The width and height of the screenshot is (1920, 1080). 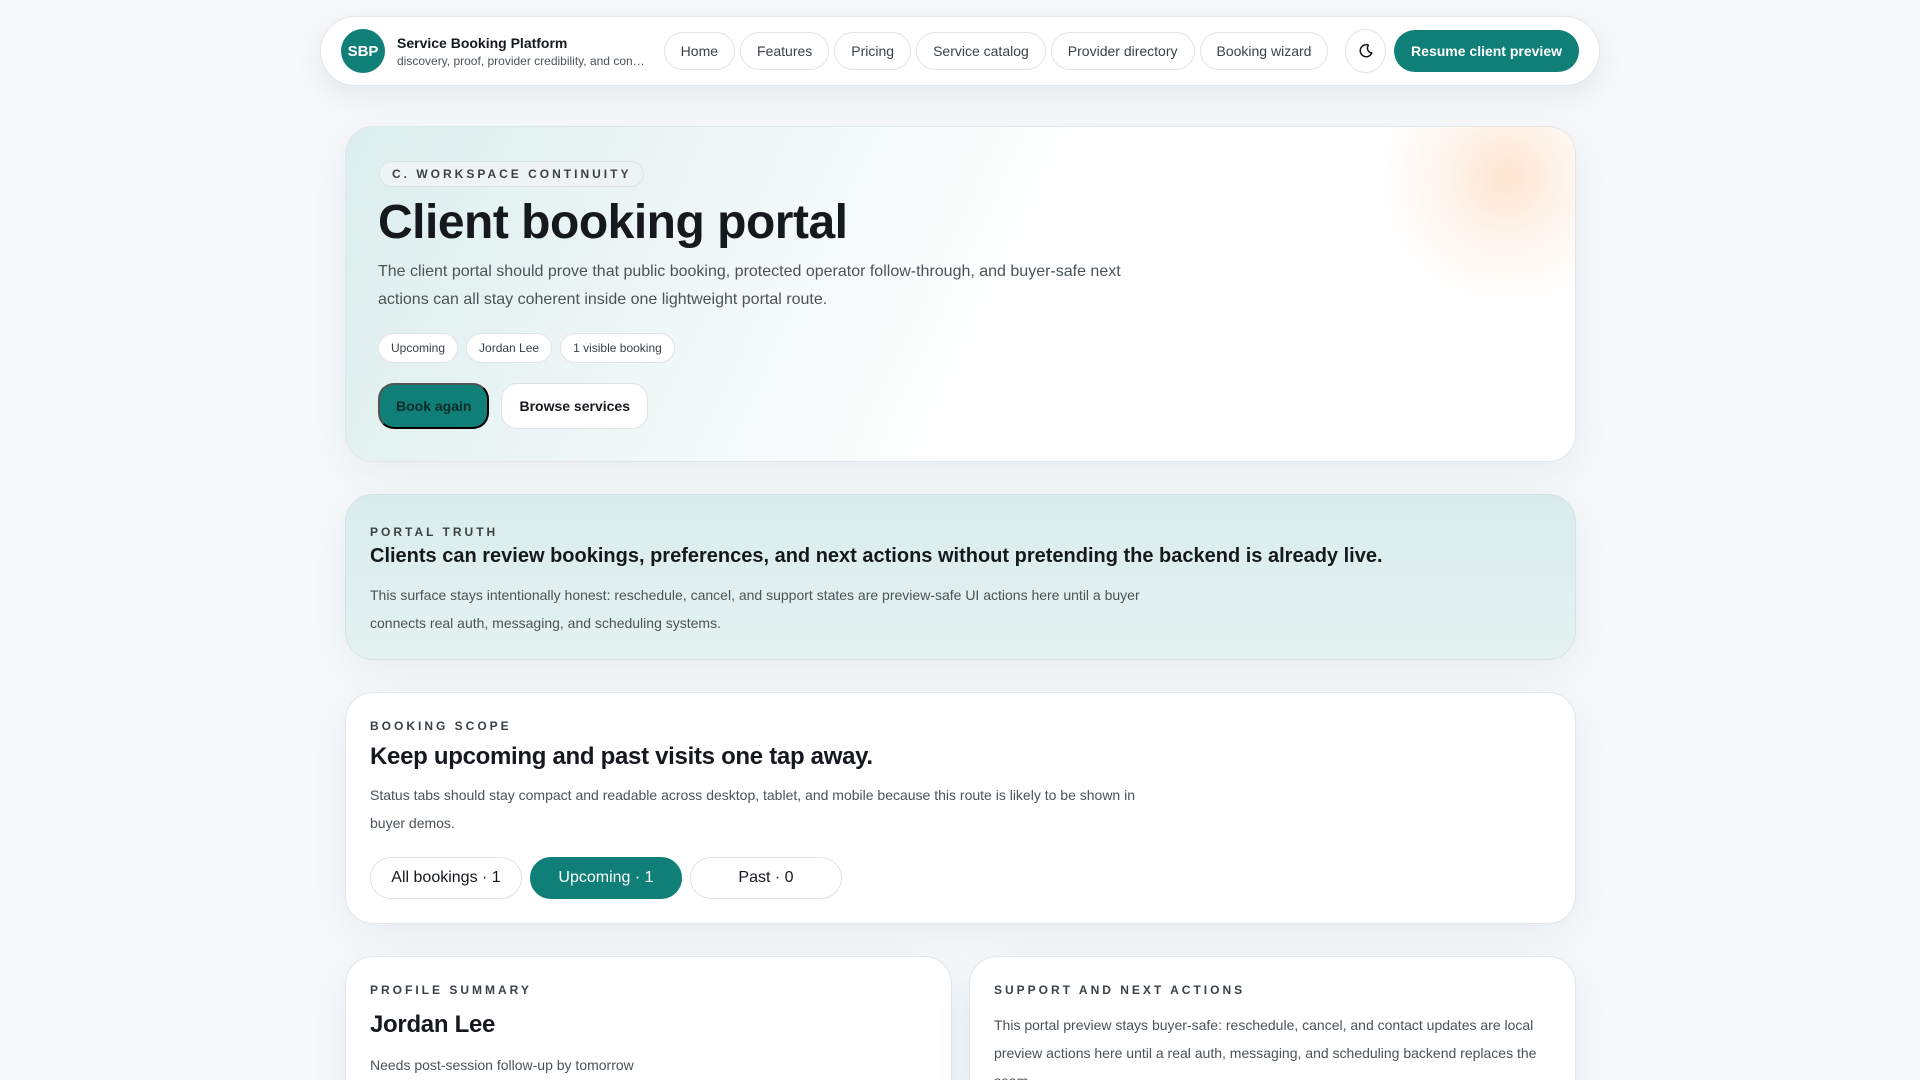 I want to click on browse-services-button: Browse services, so click(x=574, y=406).